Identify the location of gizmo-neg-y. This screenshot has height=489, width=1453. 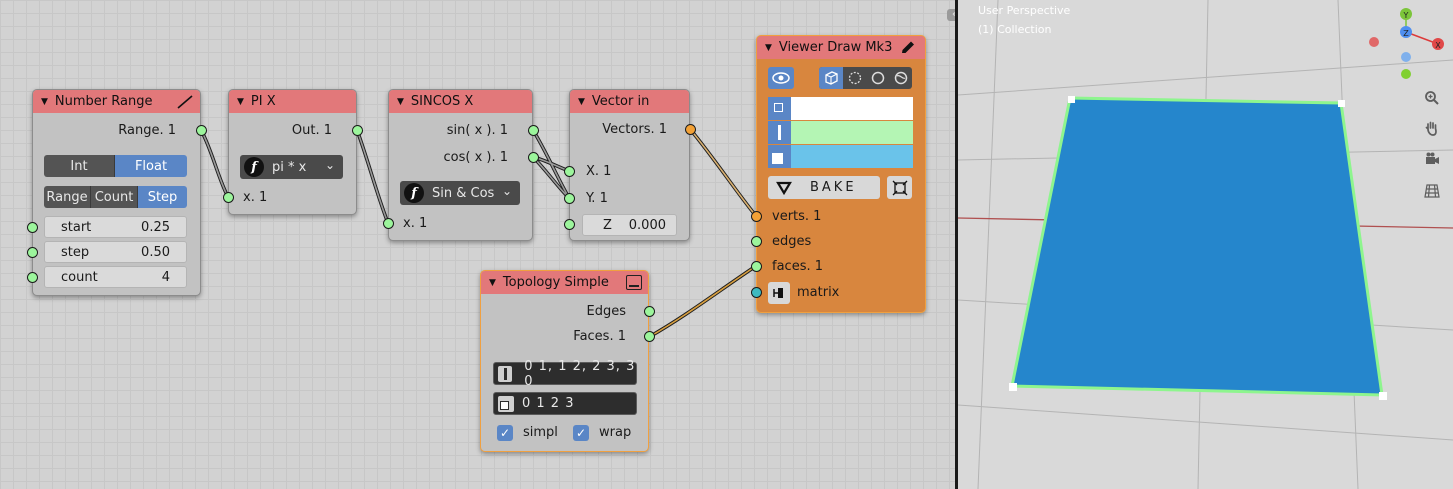
(1406, 74).